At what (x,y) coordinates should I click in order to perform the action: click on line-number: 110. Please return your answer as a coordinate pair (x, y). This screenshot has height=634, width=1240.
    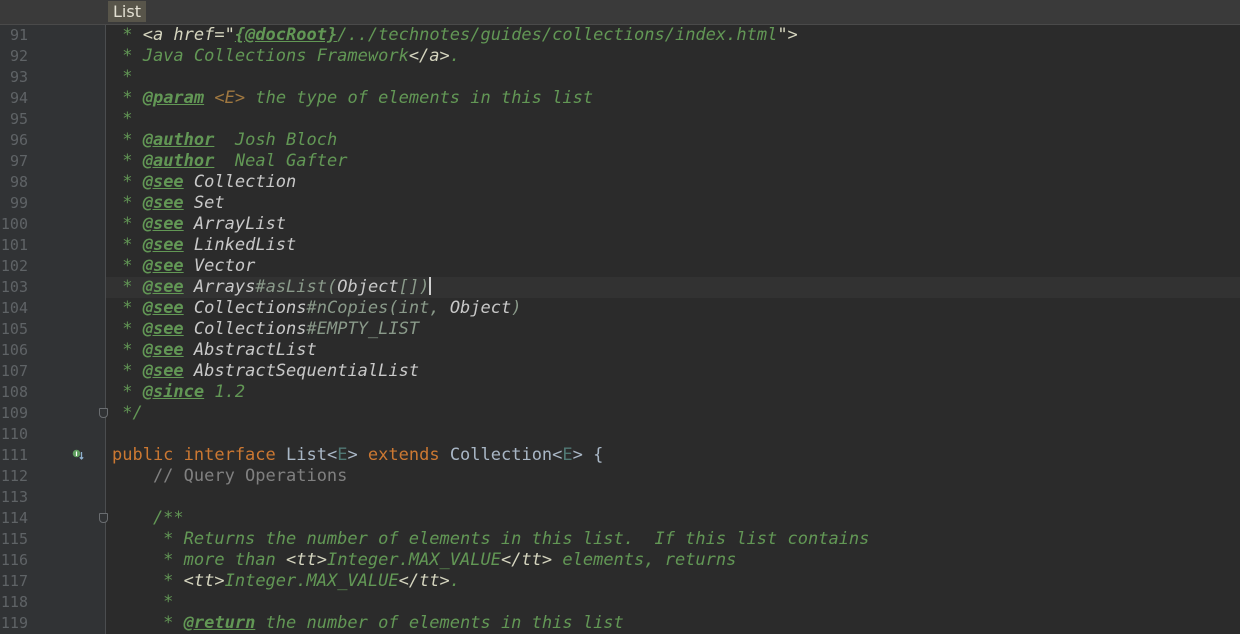
    Looking at the image, I should click on (14, 434).